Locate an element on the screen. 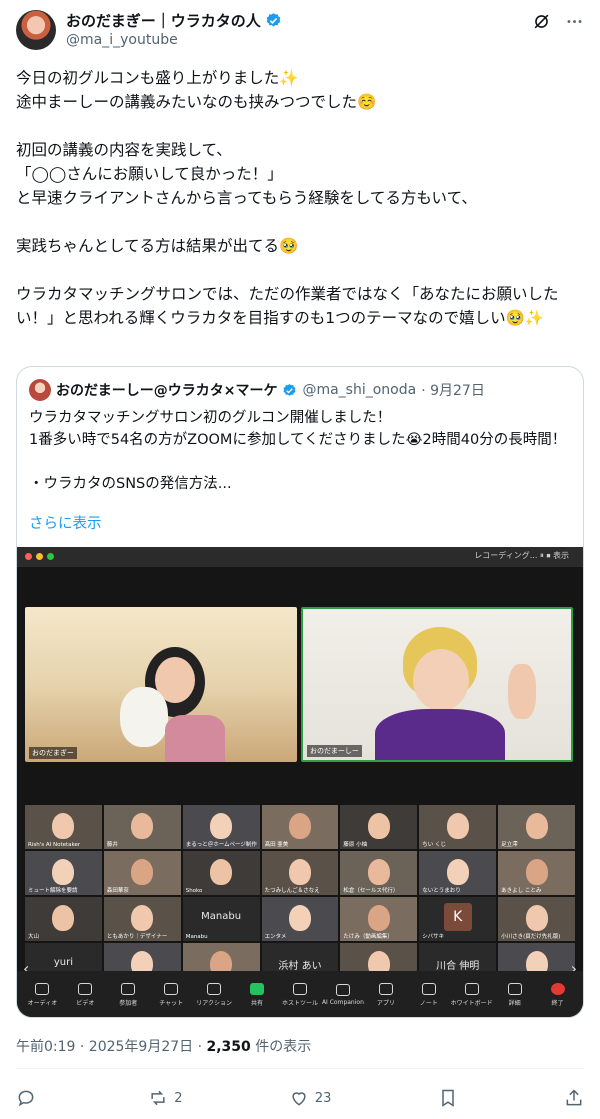 The image size is (600, 1119). participant-tile: あきよし ことみ is located at coordinates (536, 873).